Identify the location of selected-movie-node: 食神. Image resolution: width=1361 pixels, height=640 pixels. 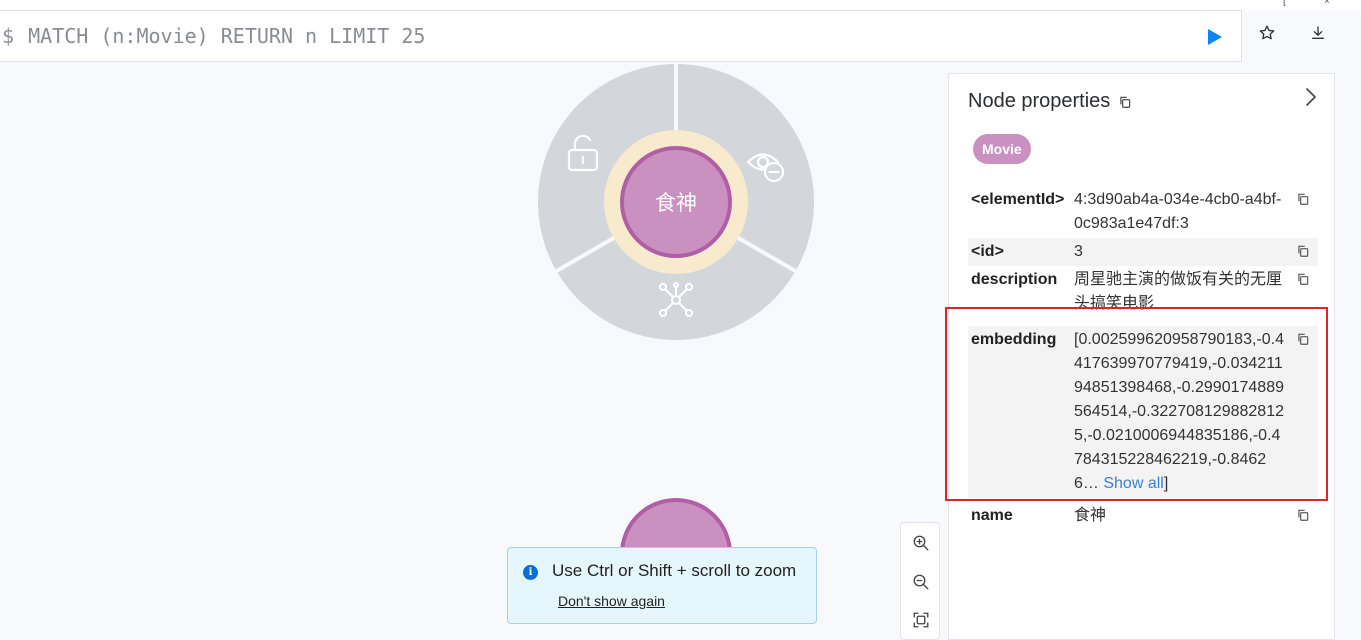
(676, 202).